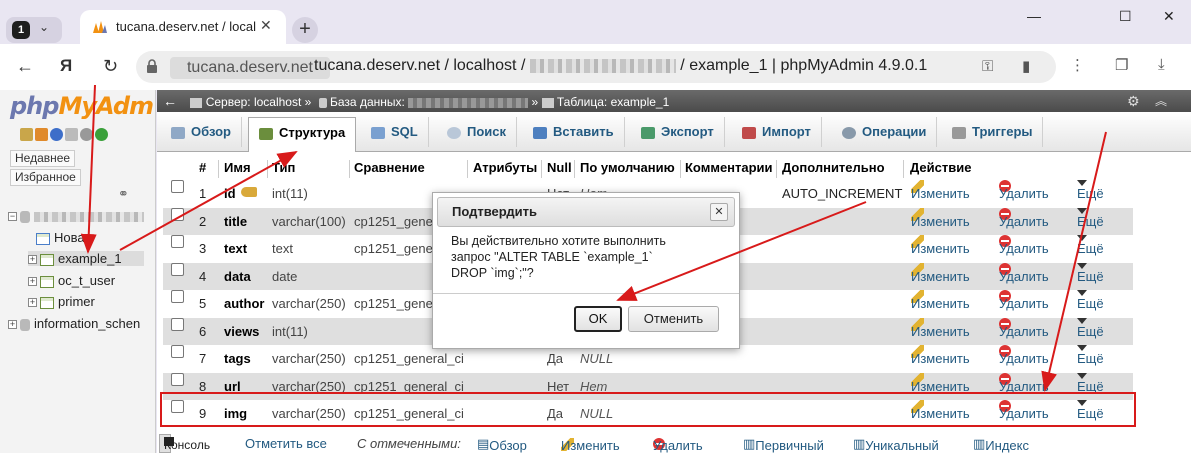  What do you see at coordinates (1169, 16) in the screenshot?
I see `close-window-icon: ✕` at bounding box center [1169, 16].